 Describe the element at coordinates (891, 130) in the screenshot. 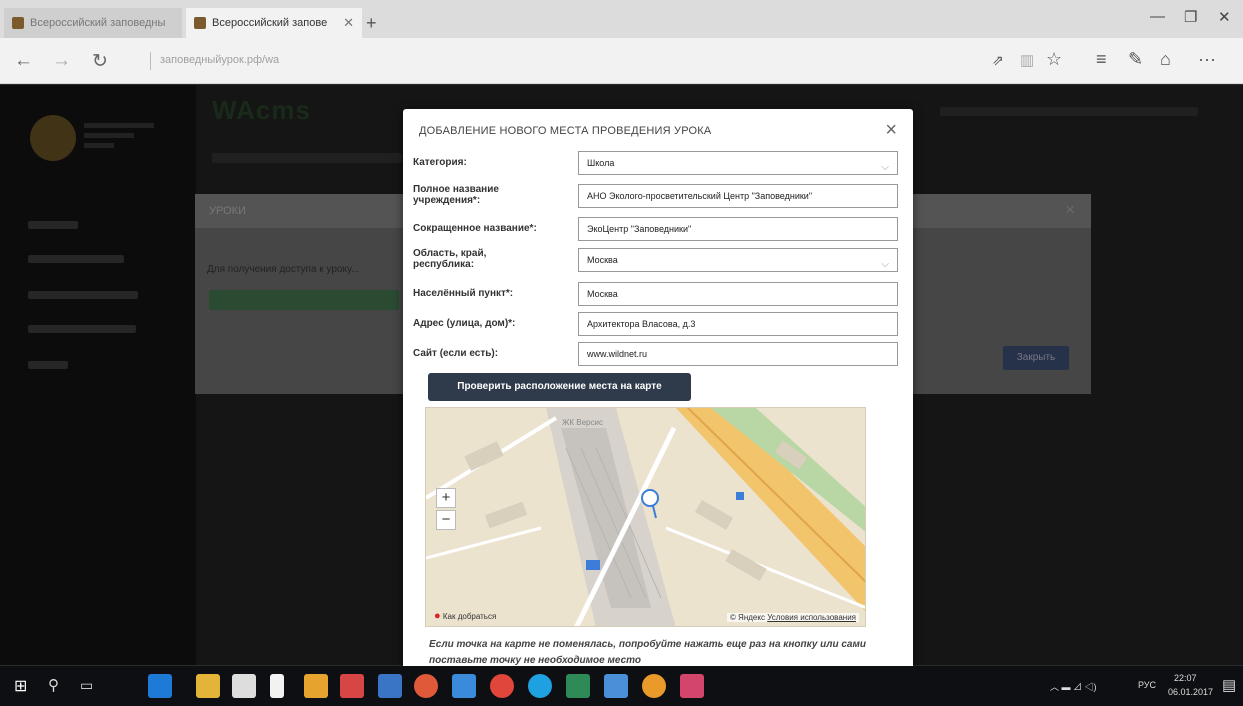

I see `modal-close-icon: ×` at that location.